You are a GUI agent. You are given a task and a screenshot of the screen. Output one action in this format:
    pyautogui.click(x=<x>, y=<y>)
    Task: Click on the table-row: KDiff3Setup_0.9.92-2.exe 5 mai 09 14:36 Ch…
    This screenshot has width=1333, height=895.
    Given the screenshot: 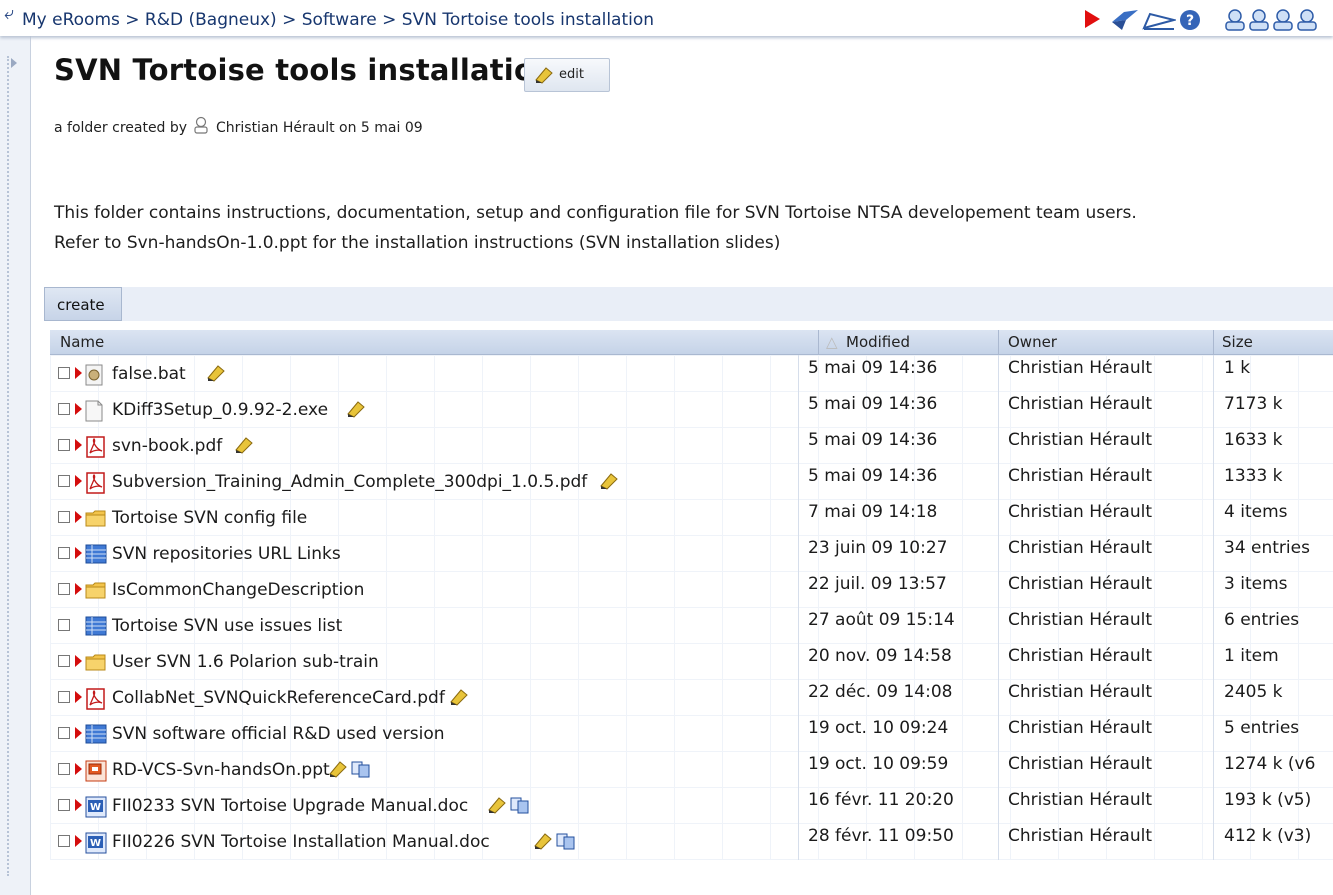 What is the action you would take?
    pyautogui.click(x=691, y=409)
    